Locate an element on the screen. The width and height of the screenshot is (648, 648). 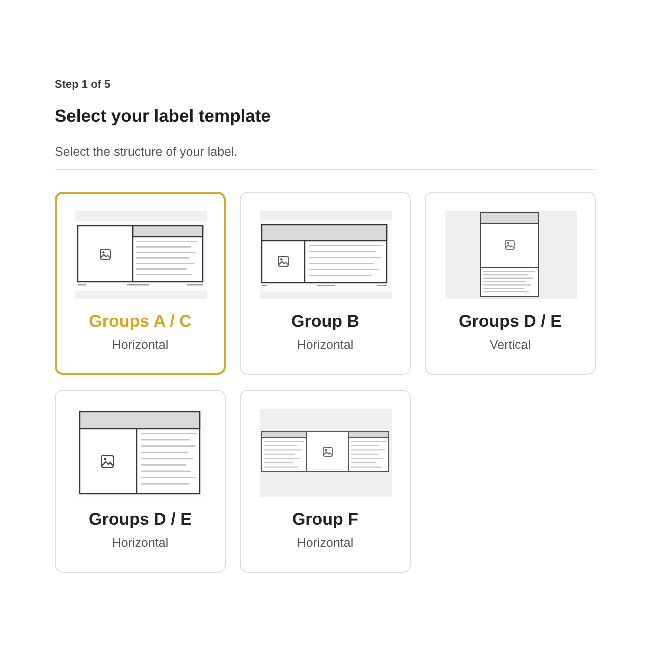
template-card: Group B Horizontal is located at coordinates (325, 283).